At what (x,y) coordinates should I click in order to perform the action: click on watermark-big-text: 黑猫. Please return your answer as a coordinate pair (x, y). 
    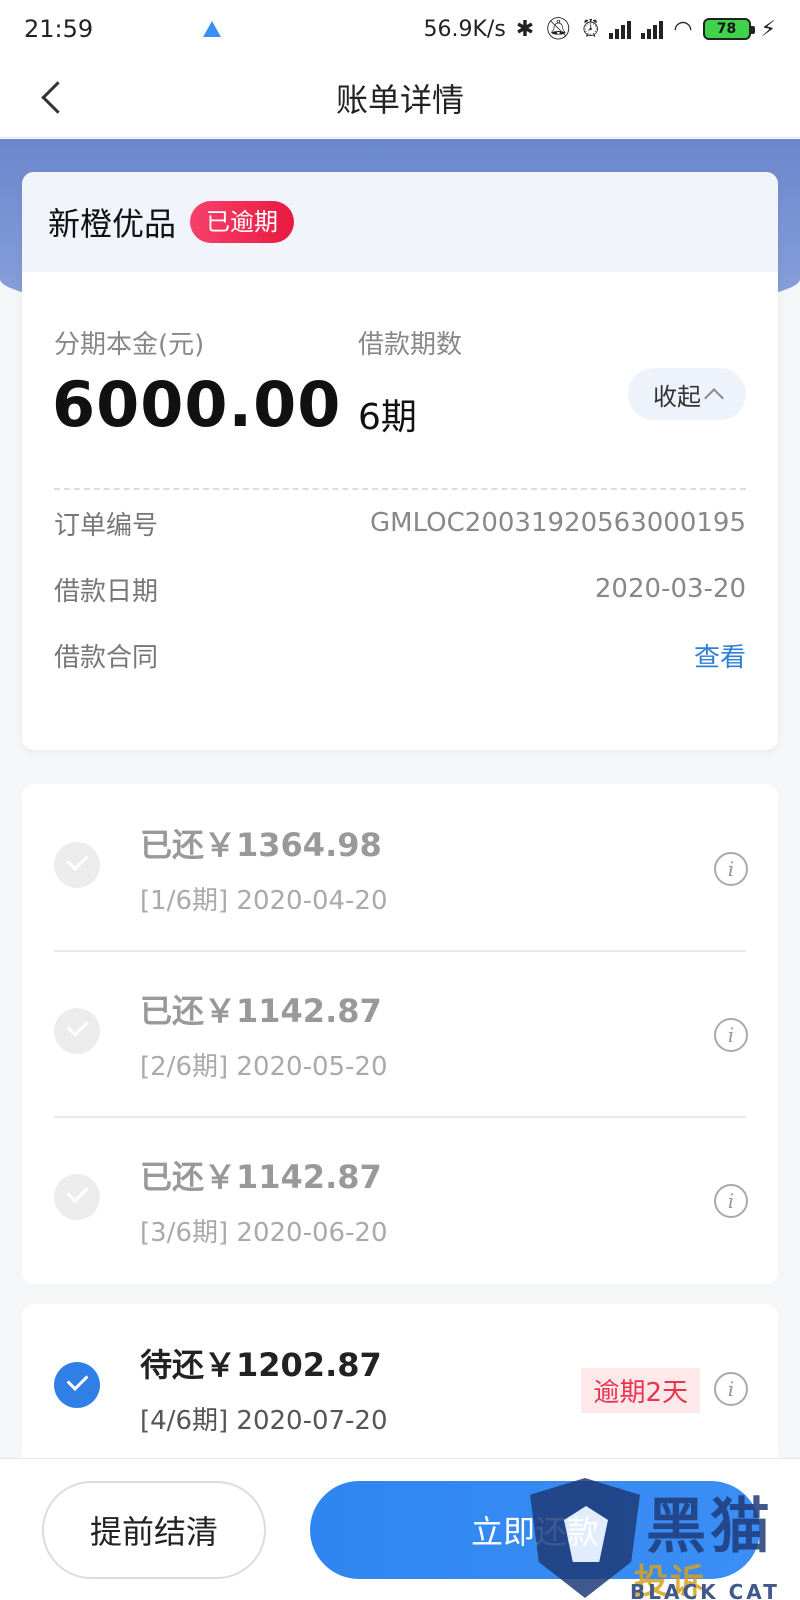
    Looking at the image, I should click on (710, 1527).